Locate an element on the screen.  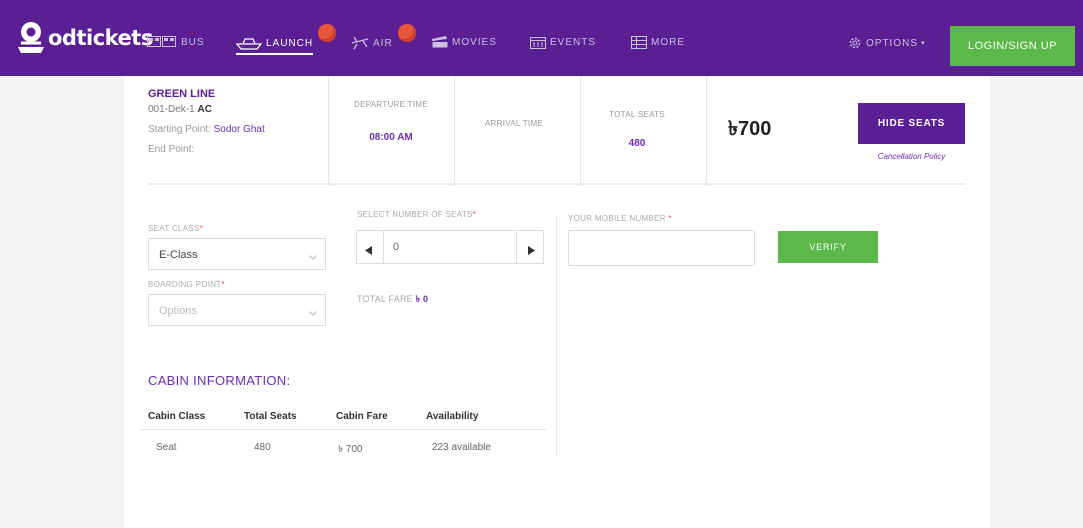
seat-class-label-text: SEAT CLASS is located at coordinates (174, 228).